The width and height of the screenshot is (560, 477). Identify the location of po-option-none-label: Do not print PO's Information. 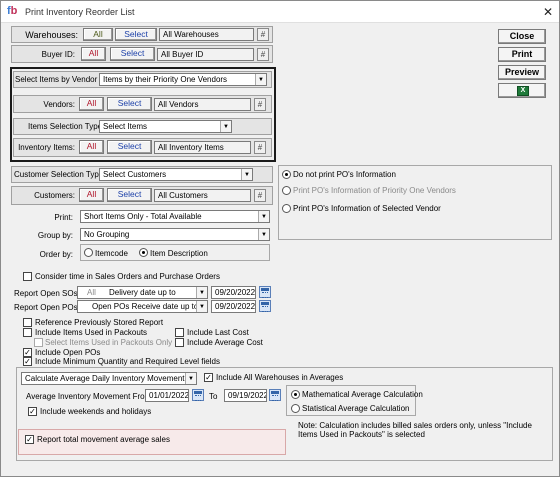
(344, 174).